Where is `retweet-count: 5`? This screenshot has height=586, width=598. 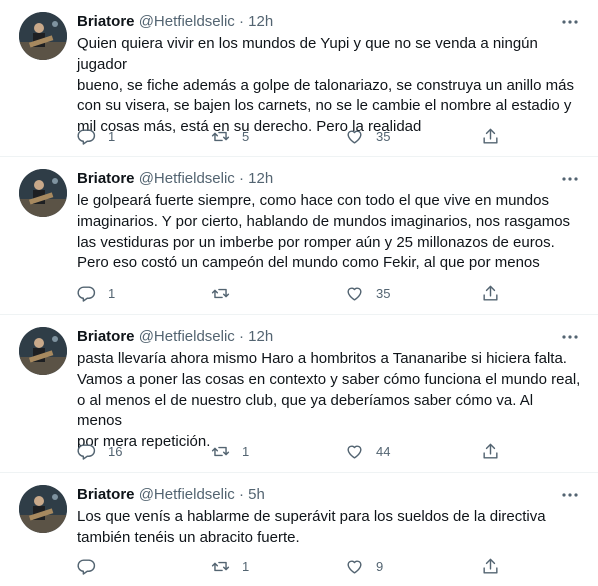 retweet-count: 5 is located at coordinates (246, 136).